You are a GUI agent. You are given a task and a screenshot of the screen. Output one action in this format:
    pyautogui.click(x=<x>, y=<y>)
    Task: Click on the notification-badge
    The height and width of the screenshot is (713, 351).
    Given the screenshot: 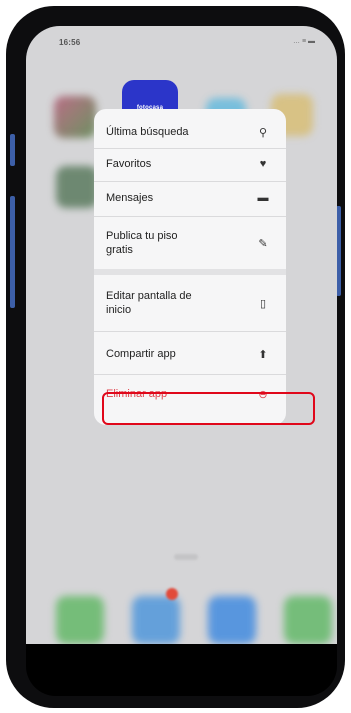 What is the action you would take?
    pyautogui.click(x=172, y=594)
    